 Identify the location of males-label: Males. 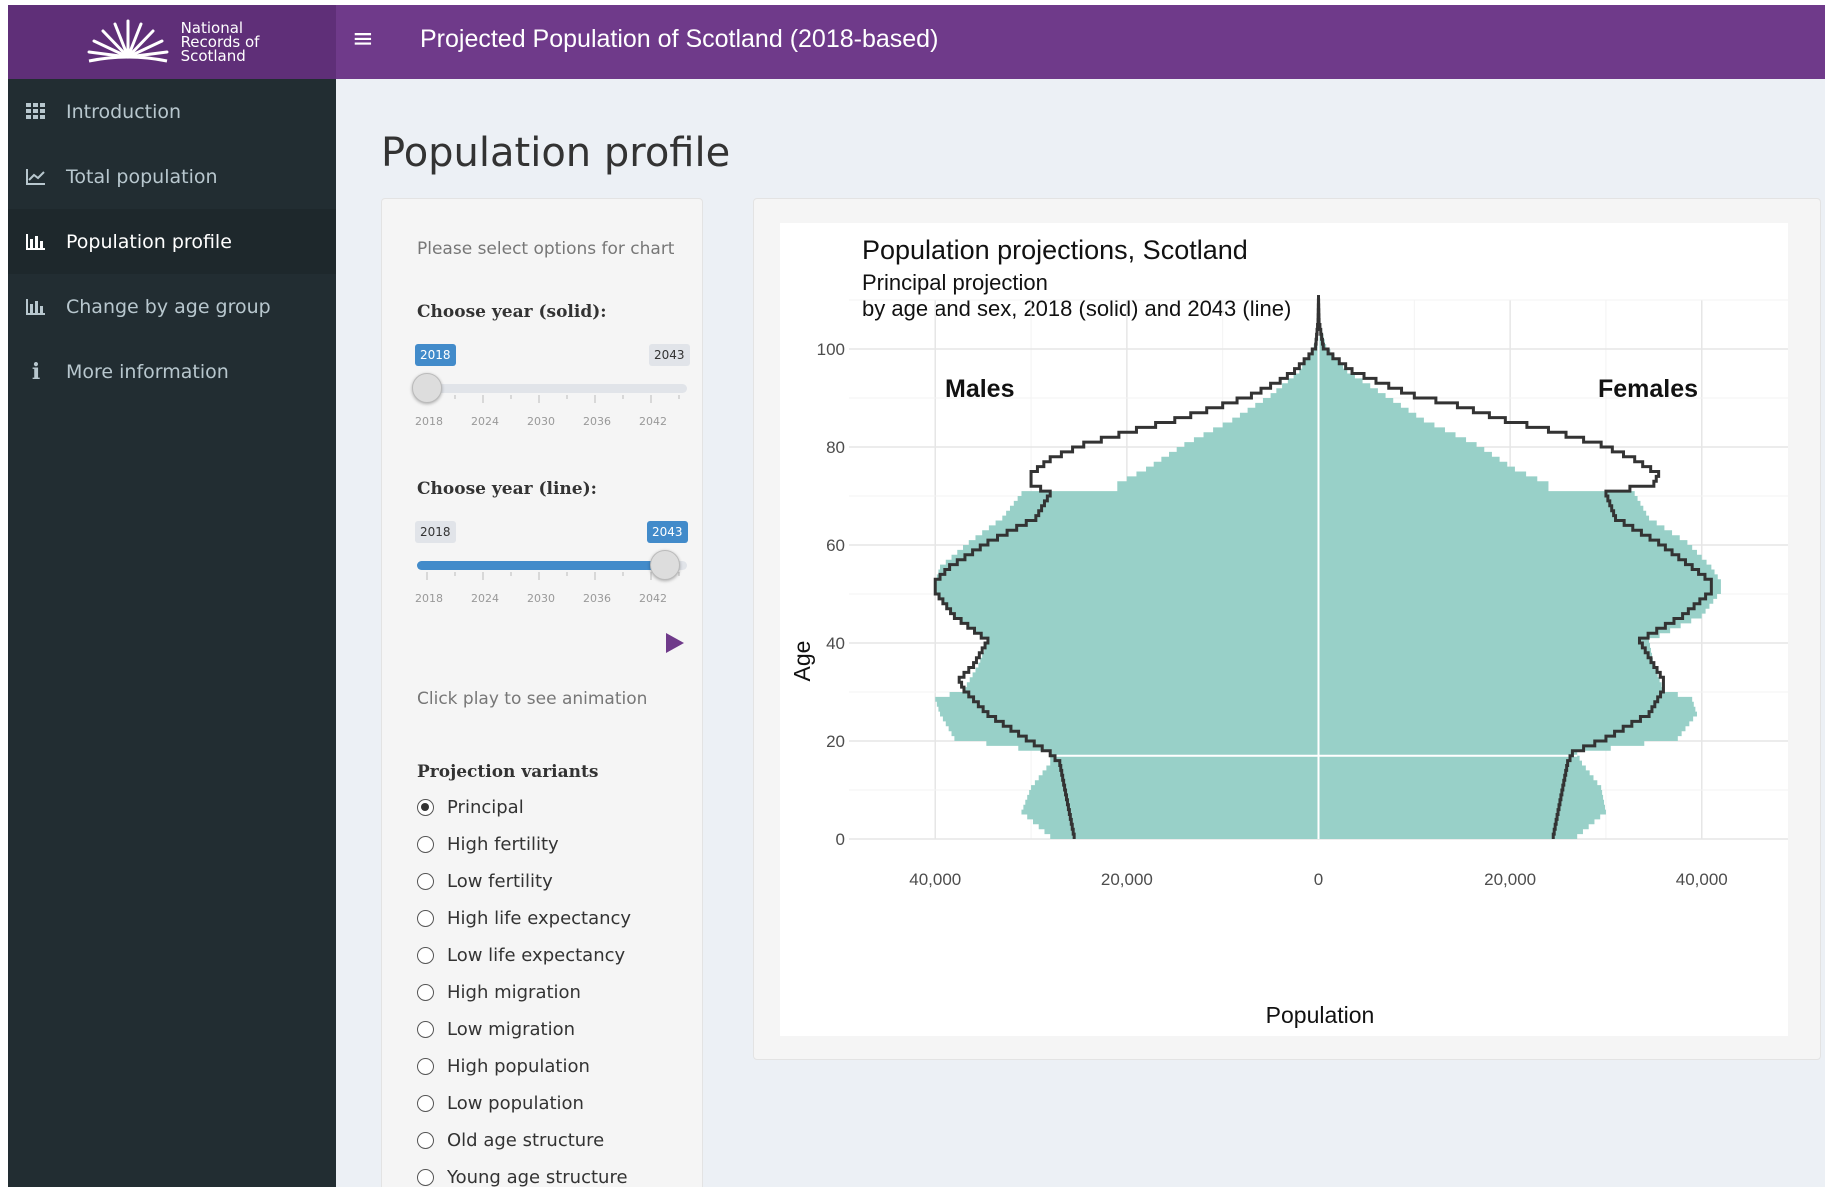
(979, 389).